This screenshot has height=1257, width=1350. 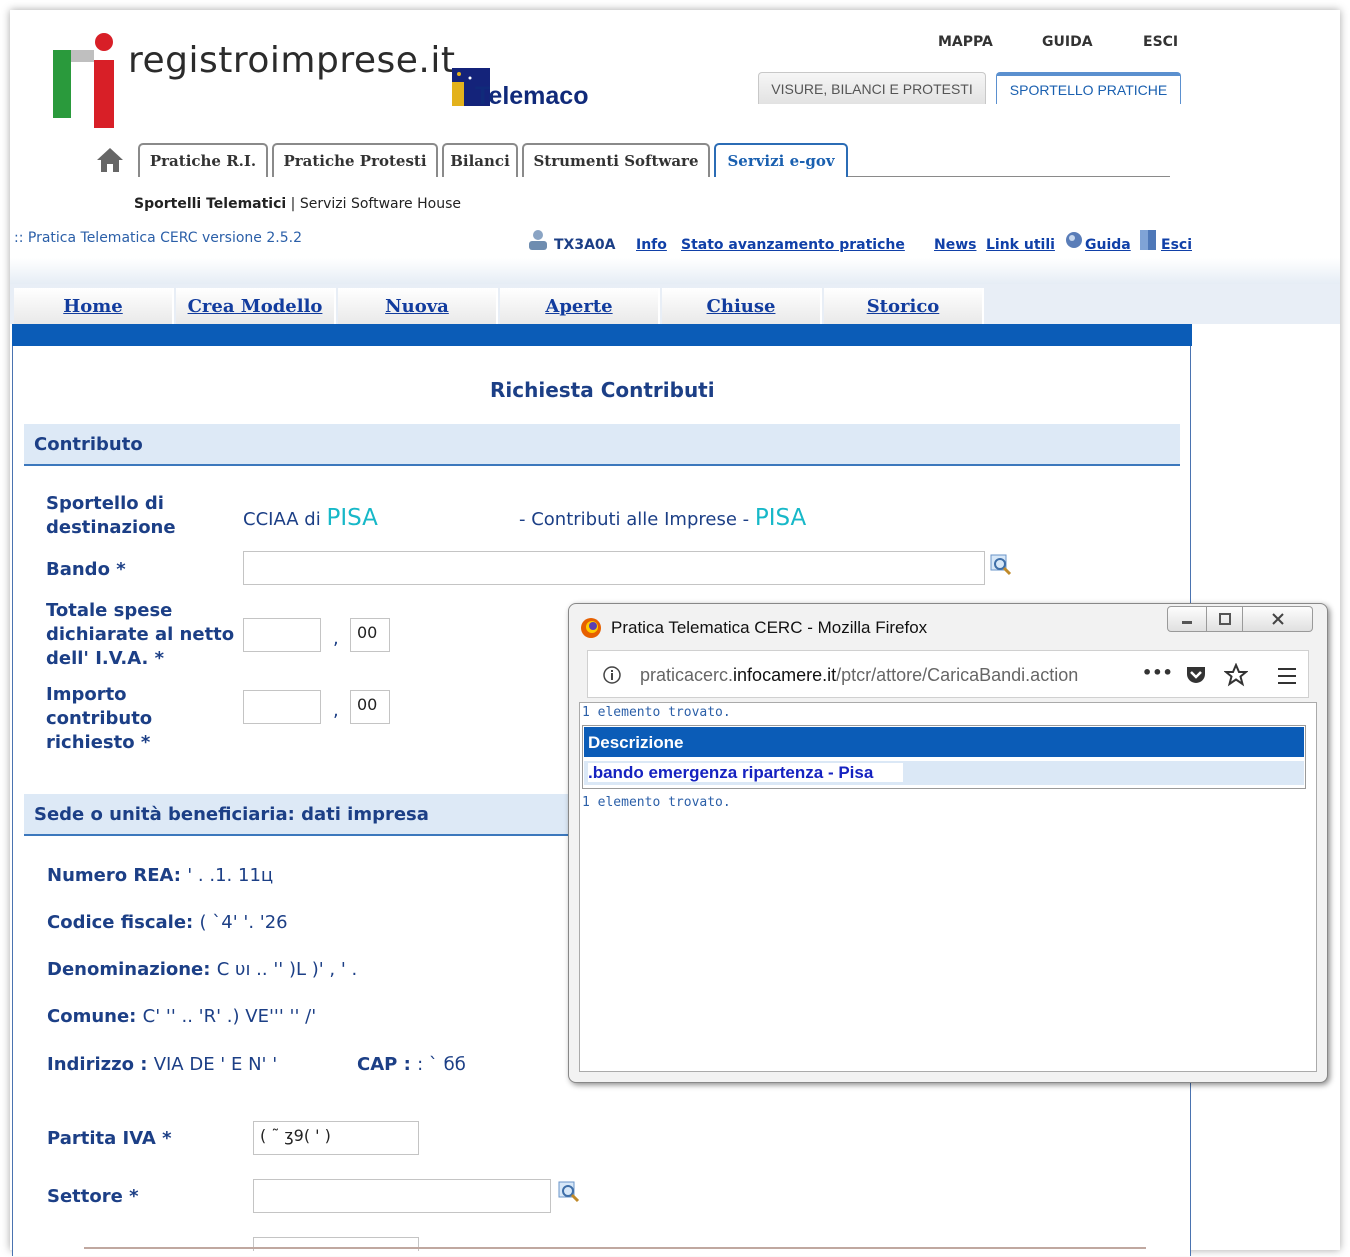 I want to click on esci-link: ESCI, so click(x=1160, y=42).